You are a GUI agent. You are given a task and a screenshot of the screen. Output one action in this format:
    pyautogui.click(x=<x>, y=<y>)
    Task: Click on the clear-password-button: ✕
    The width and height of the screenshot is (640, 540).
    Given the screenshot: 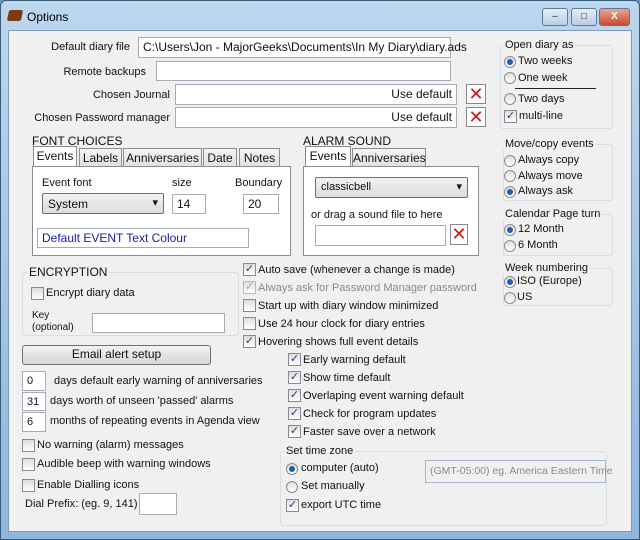 What is the action you would take?
    pyautogui.click(x=476, y=117)
    